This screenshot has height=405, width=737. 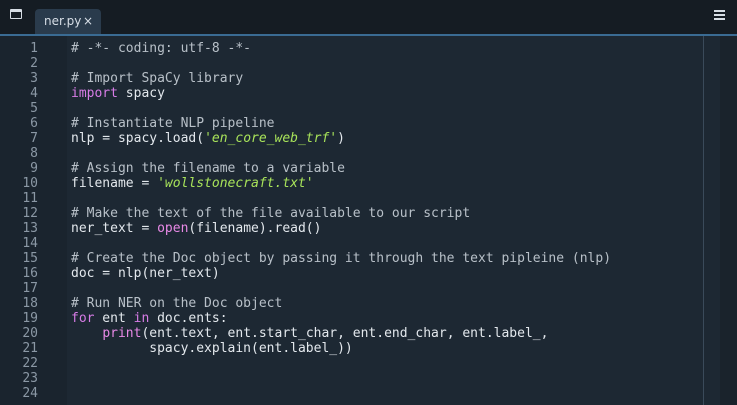 What do you see at coordinates (30, 363) in the screenshot?
I see `line-number: 22` at bounding box center [30, 363].